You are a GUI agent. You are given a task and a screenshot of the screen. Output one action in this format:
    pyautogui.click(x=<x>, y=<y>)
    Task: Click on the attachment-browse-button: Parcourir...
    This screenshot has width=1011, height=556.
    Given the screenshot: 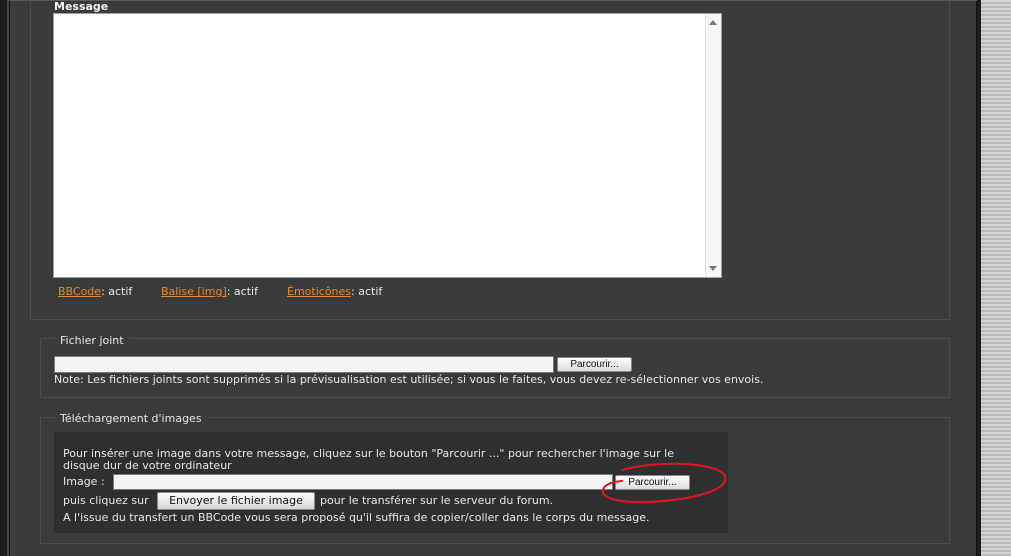 What is the action you would take?
    pyautogui.click(x=594, y=364)
    